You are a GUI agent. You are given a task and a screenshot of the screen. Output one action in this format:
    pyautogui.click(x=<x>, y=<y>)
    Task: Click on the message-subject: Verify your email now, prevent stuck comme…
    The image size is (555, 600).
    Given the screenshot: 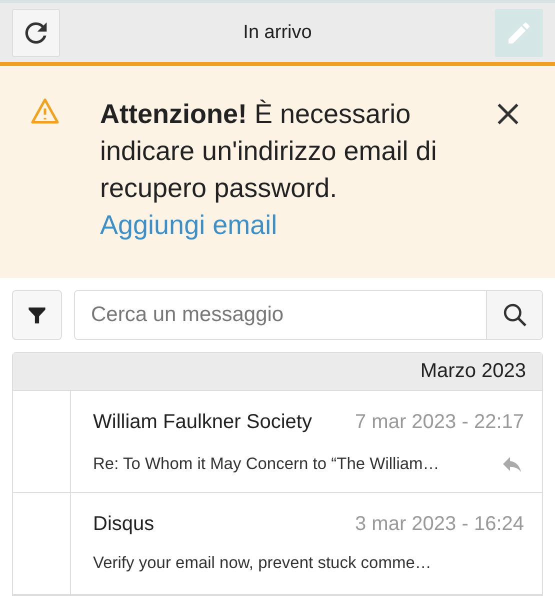 What is the action you would take?
    pyautogui.click(x=262, y=563)
    